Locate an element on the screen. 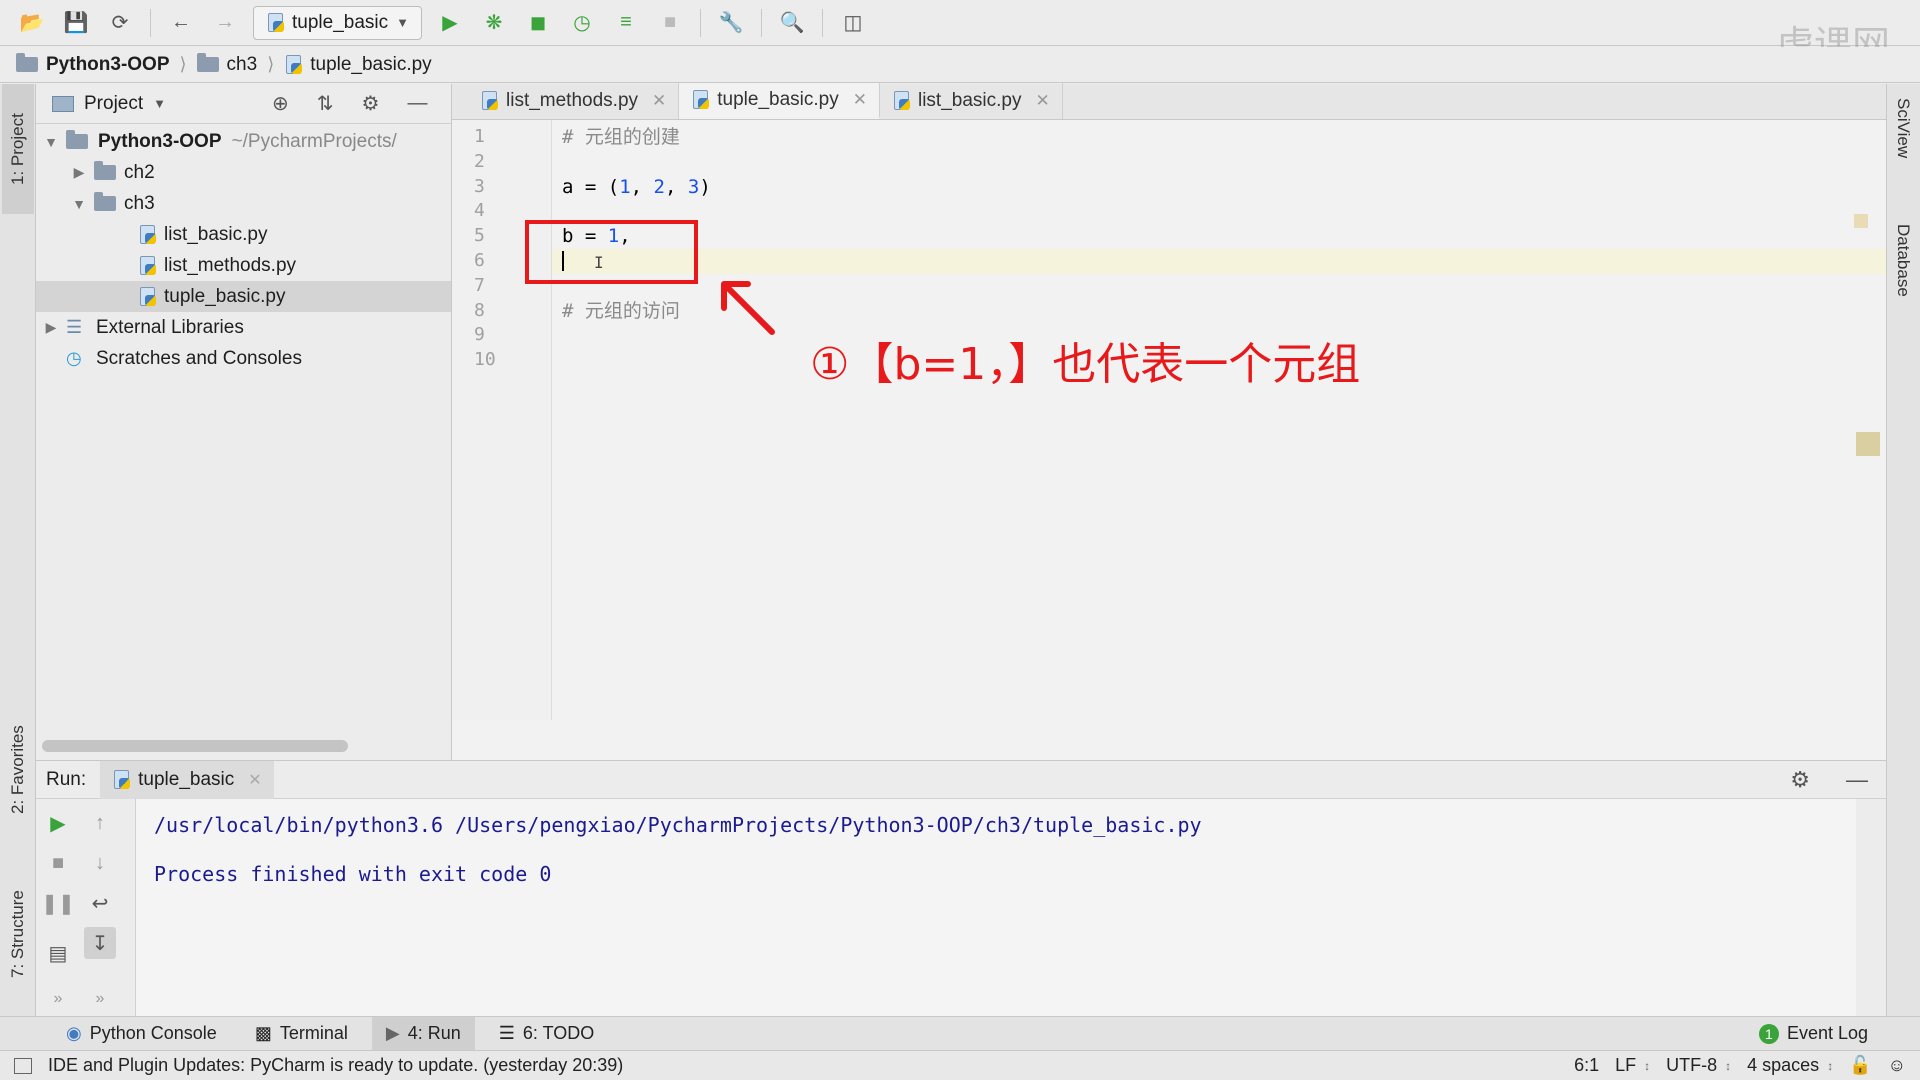  lock-icon: 🔓 is located at coordinates (1860, 1065).